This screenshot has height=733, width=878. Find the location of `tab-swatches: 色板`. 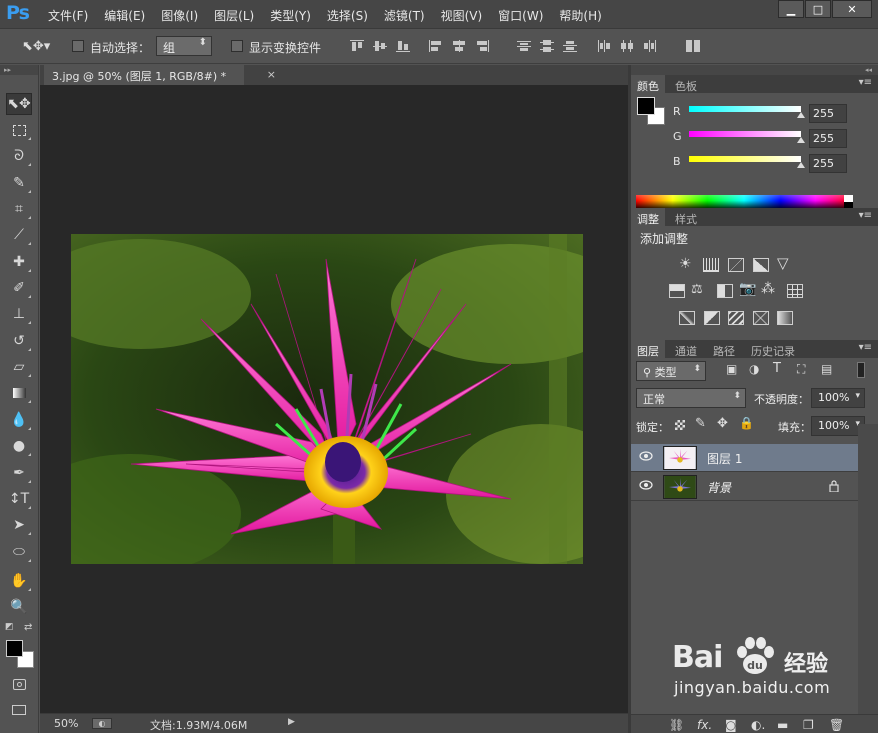

tab-swatches: 色板 is located at coordinates (686, 84).